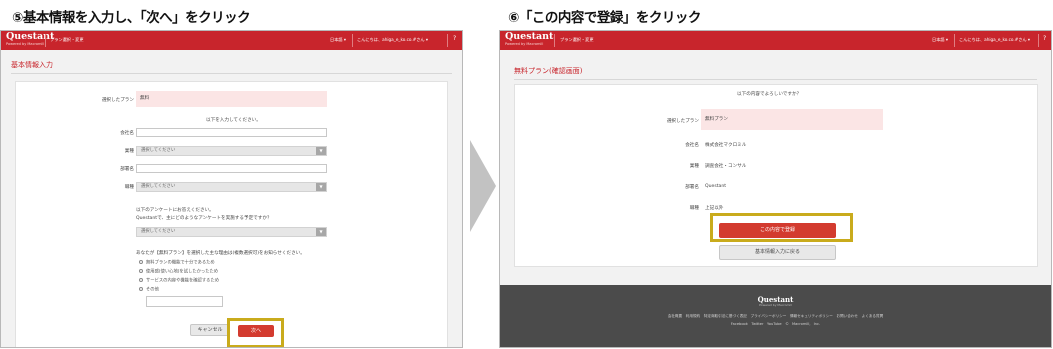  What do you see at coordinates (231, 151) in the screenshot?
I see `industry-select: 選択してください ▼` at bounding box center [231, 151].